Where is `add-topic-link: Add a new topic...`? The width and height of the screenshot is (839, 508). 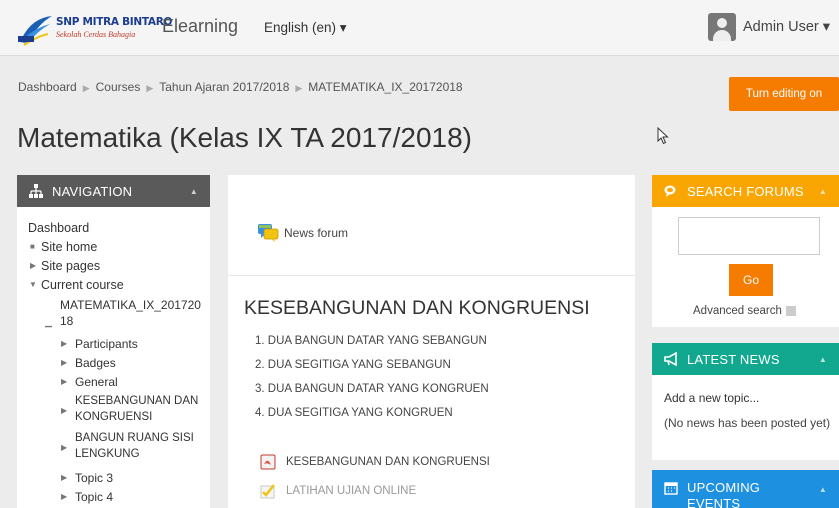
add-topic-link: Add a new topic... is located at coordinates (711, 398).